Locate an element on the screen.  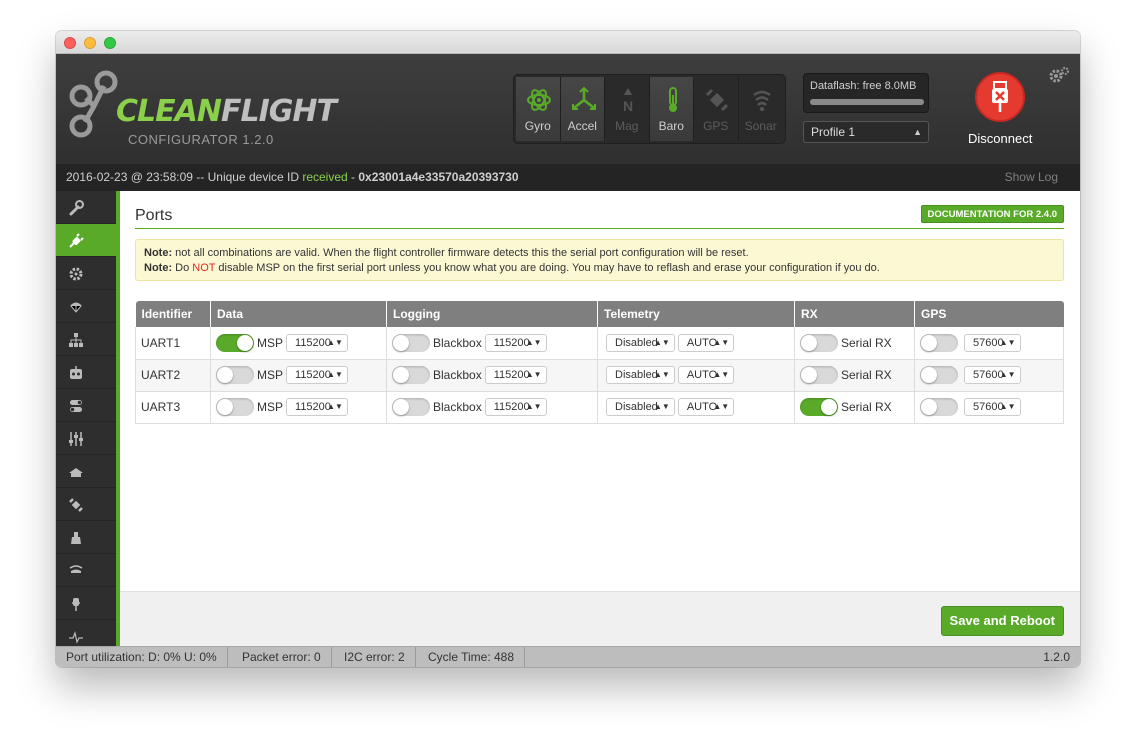
col-identifier: Identifier is located at coordinates (173, 314).